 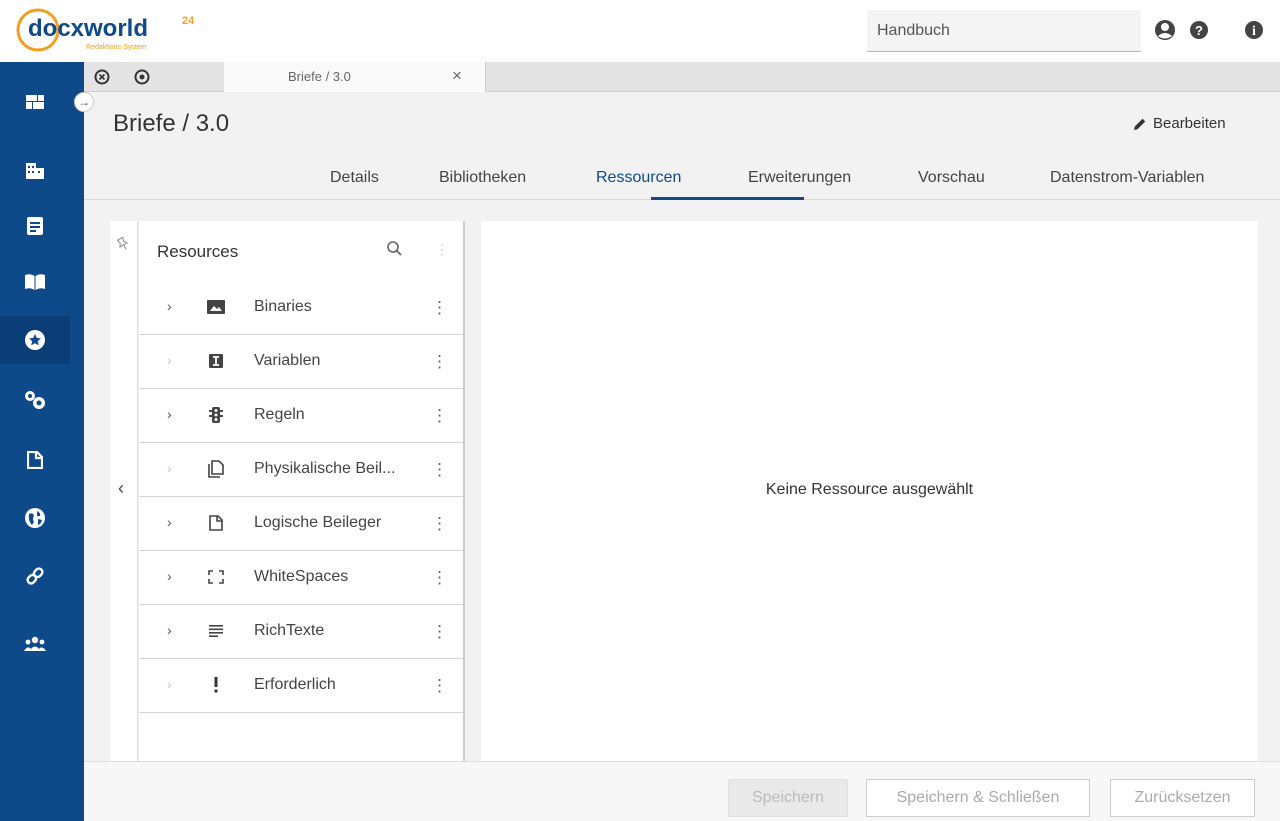 What do you see at coordinates (171, 123) in the screenshot?
I see `page-title: Briefe / 3.0` at bounding box center [171, 123].